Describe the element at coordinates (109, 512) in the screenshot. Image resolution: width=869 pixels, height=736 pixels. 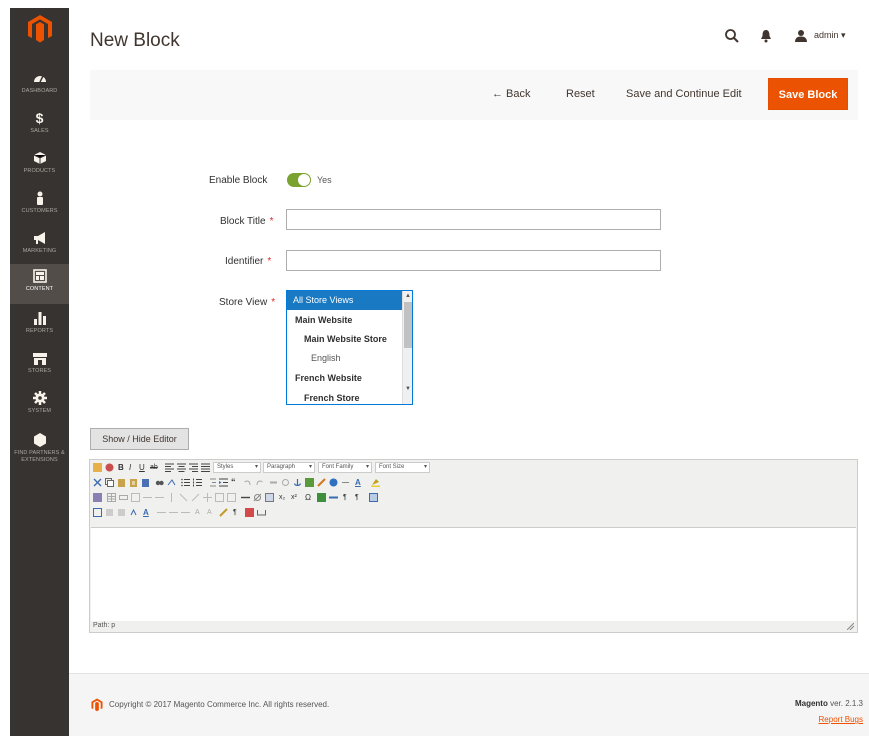
I see `move-forward-icon` at that location.